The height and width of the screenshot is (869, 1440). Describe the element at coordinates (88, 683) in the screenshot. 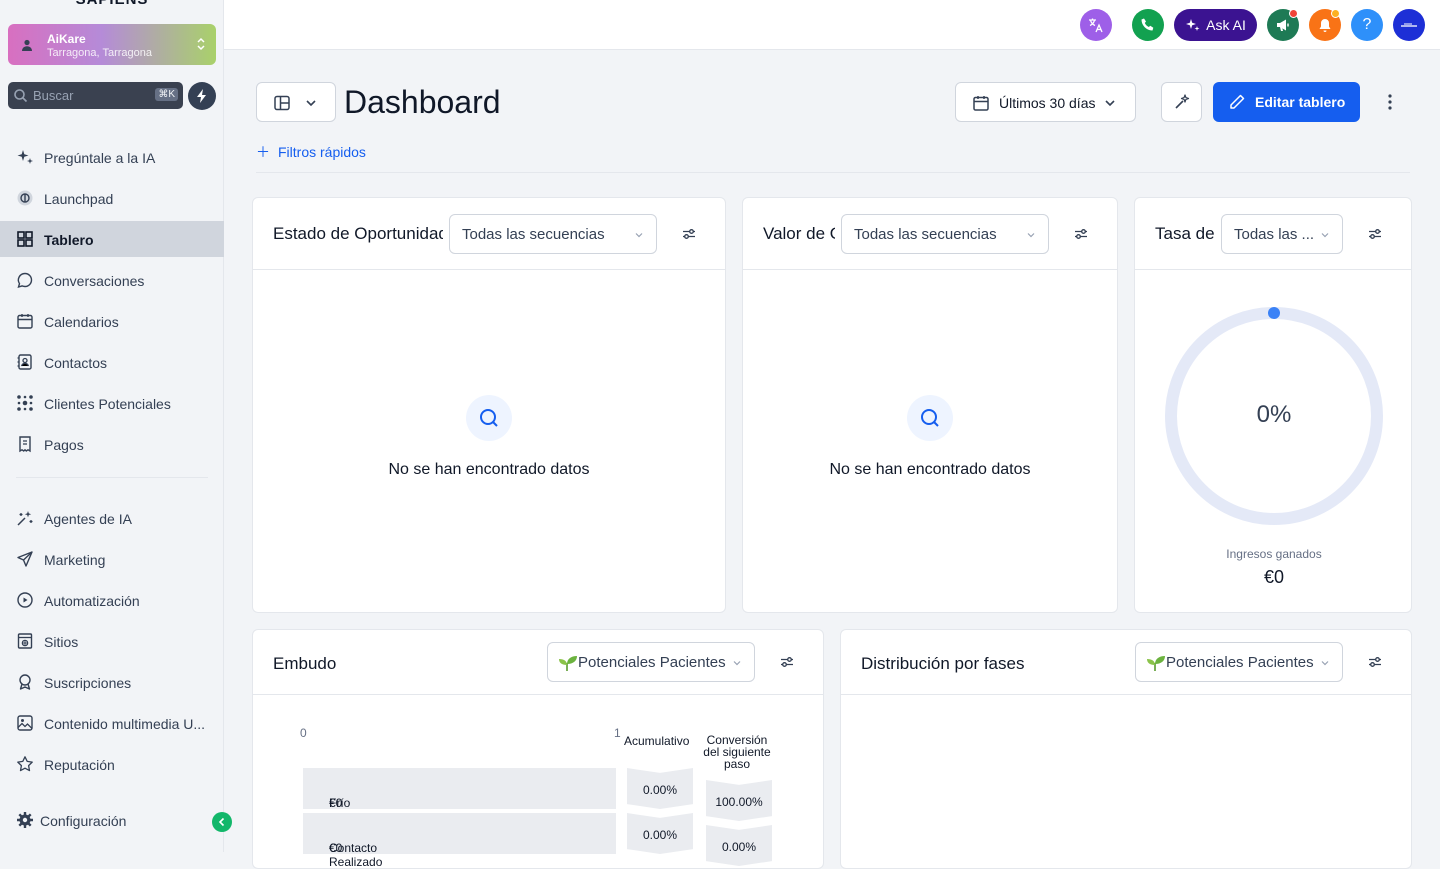

I see `sidebar-item-label: Suscripciones` at that location.